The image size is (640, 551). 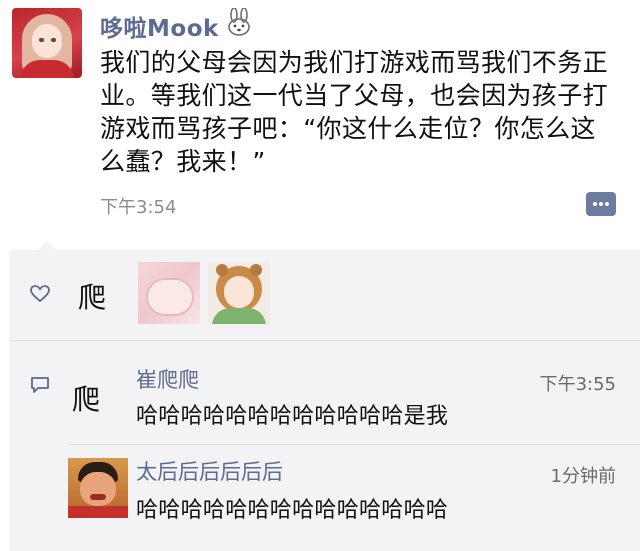 What do you see at coordinates (577, 384) in the screenshot?
I see `comment-timestamp: 下午3:55` at bounding box center [577, 384].